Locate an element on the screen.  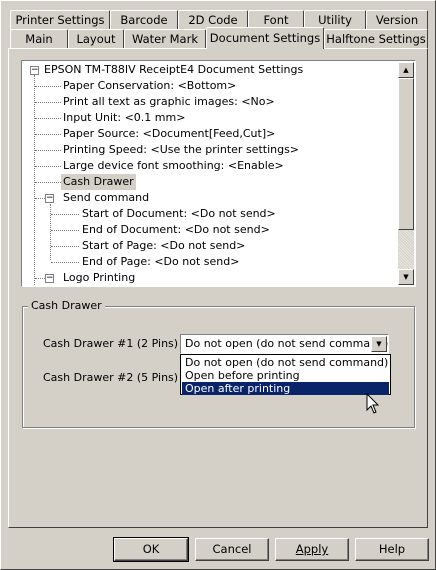
tree-item-cash-drawer: Cash Drawer is located at coordinates (98, 182).